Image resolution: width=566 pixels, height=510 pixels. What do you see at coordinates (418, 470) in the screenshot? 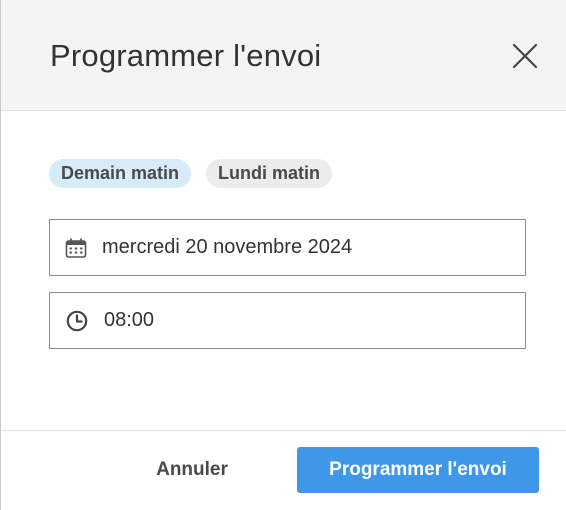
I see `schedule-send-button: Programmer l'envoi` at bounding box center [418, 470].